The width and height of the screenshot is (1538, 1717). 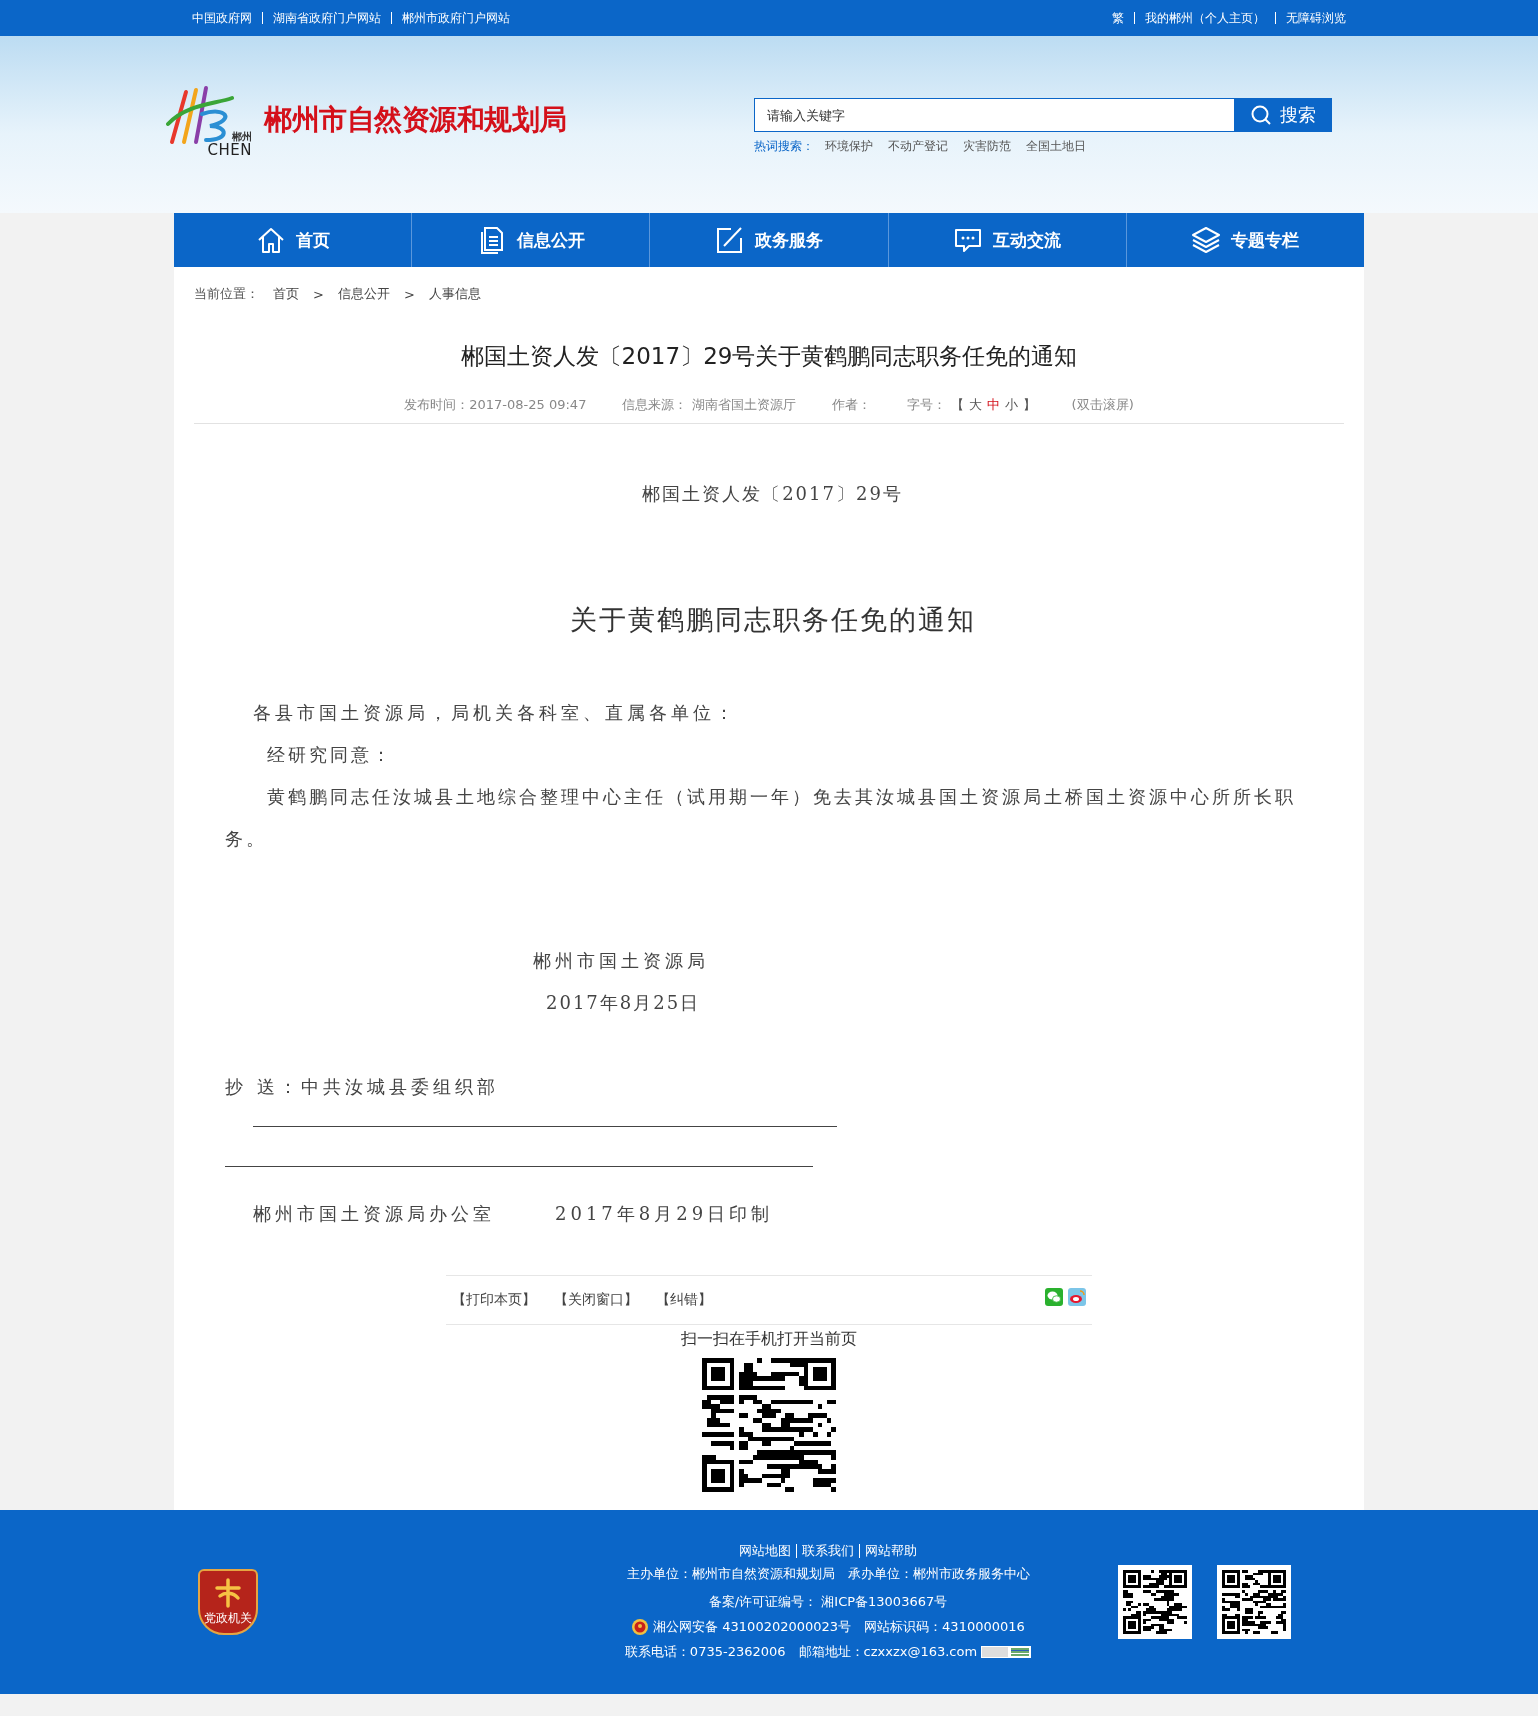 I want to click on scroll-hint: (双击滚屏), so click(x=1102, y=405).